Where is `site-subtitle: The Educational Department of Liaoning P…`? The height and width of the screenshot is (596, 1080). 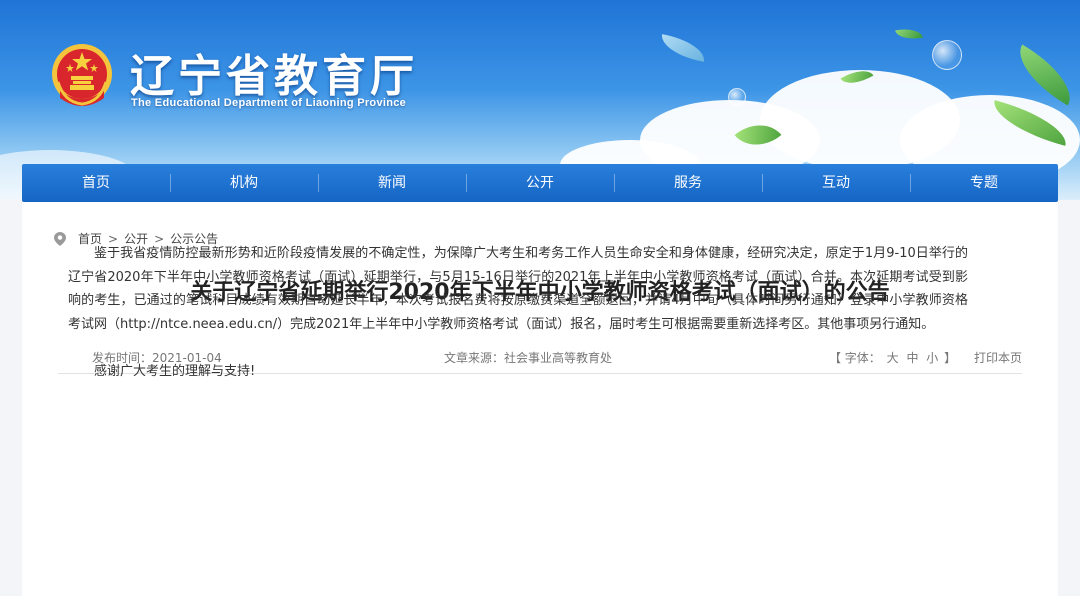 site-subtitle: The Educational Department of Liaoning P… is located at coordinates (269, 103).